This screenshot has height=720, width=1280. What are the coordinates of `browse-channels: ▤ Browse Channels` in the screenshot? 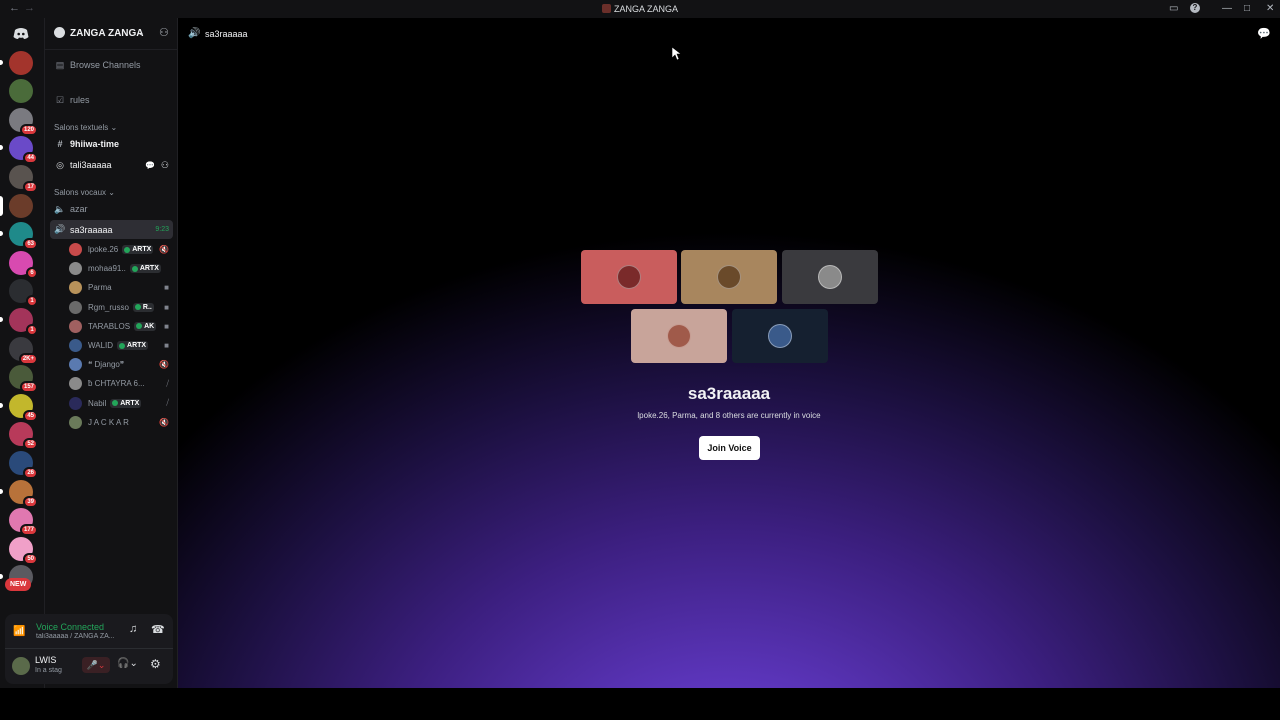 It's located at (111, 65).